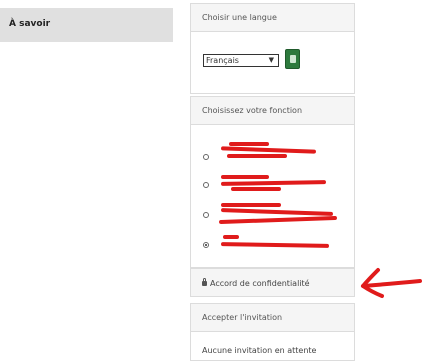 This screenshot has width=423, height=361. I want to click on role-option-1-radio, so click(206, 157).